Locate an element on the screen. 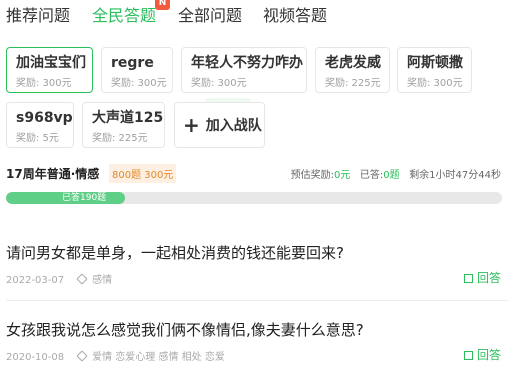 This screenshot has height=369, width=515. join-team-button: + 加入战队 is located at coordinates (219, 125).